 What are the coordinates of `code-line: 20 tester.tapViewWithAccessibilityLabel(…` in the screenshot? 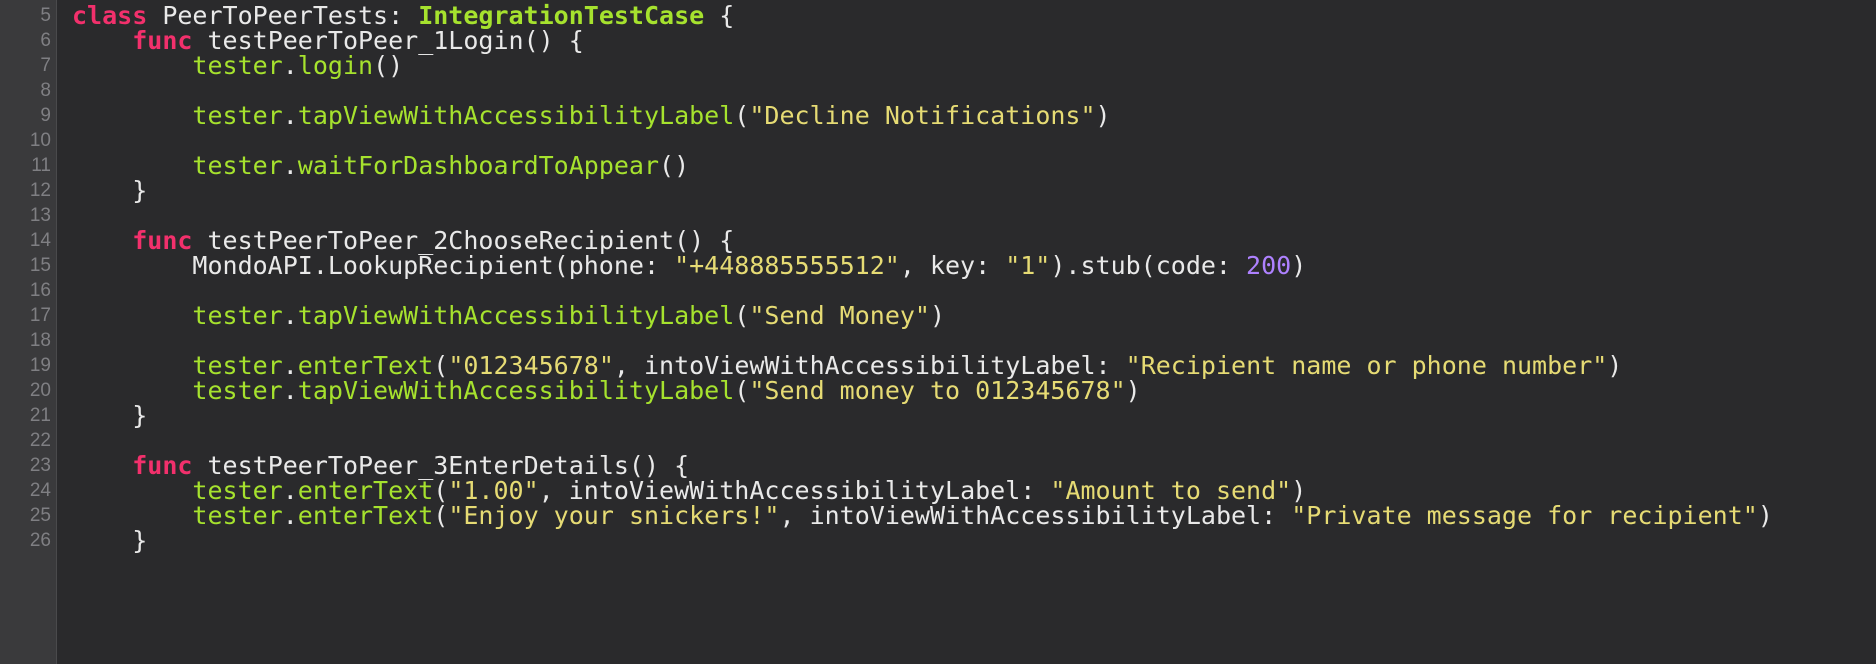 It's located at (938, 390).